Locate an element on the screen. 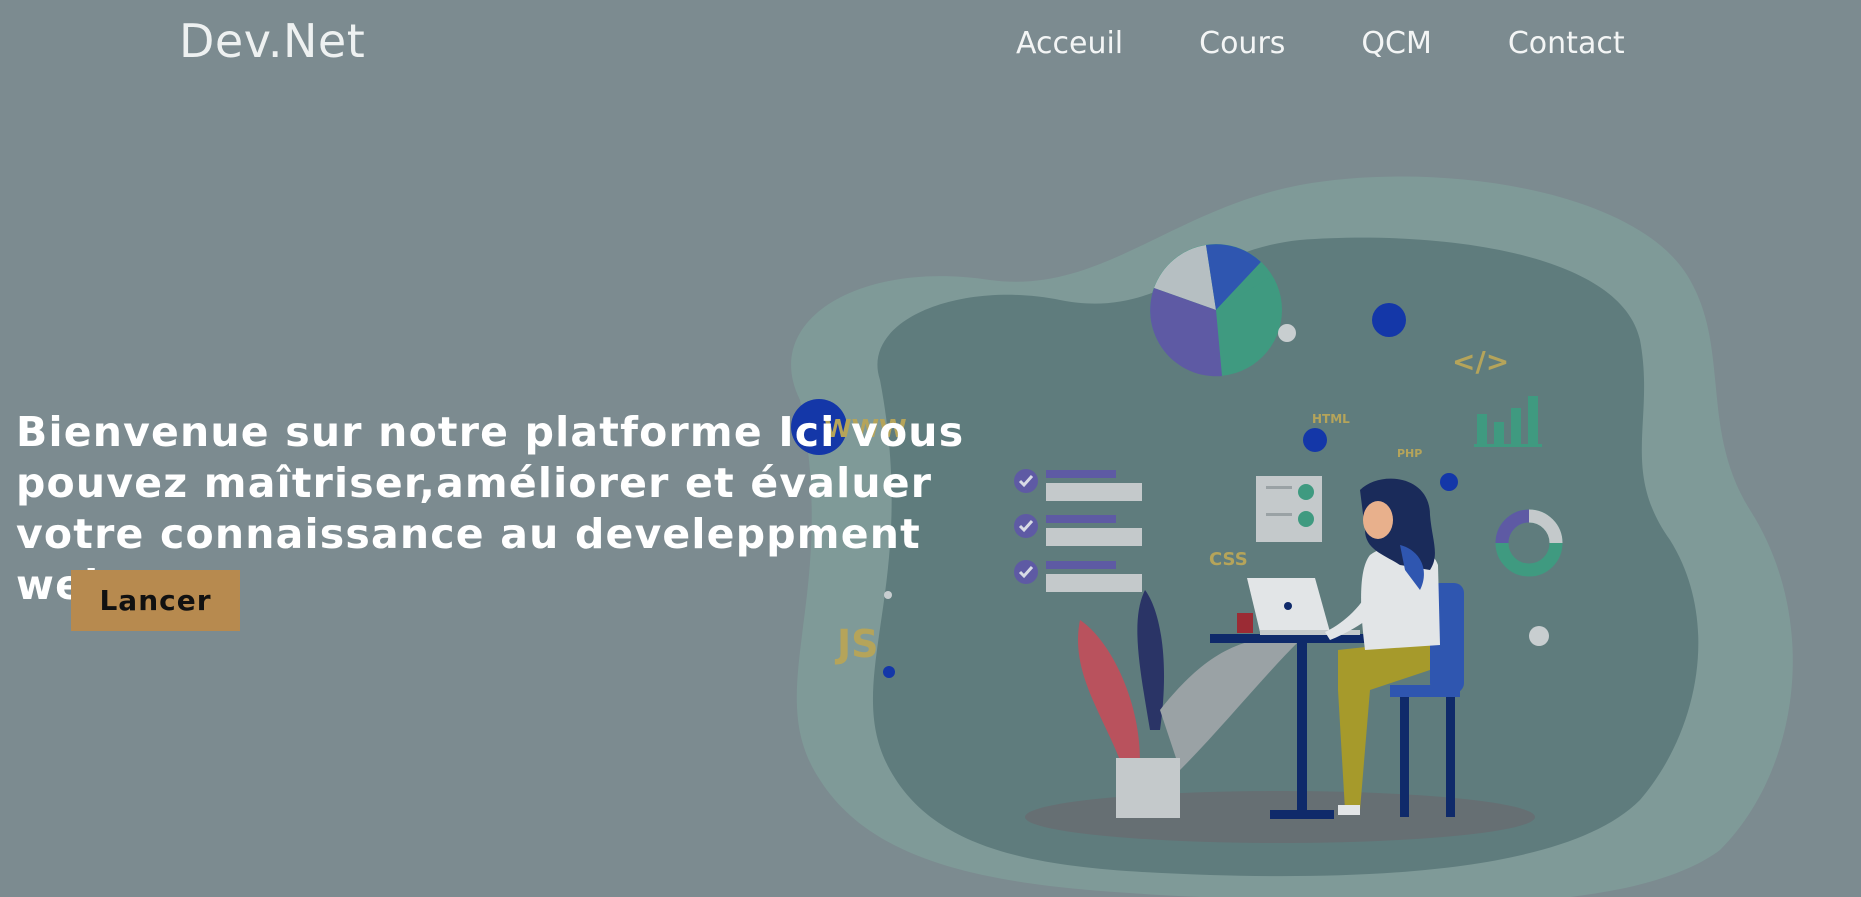  html-label: HTML is located at coordinates (1331, 419).